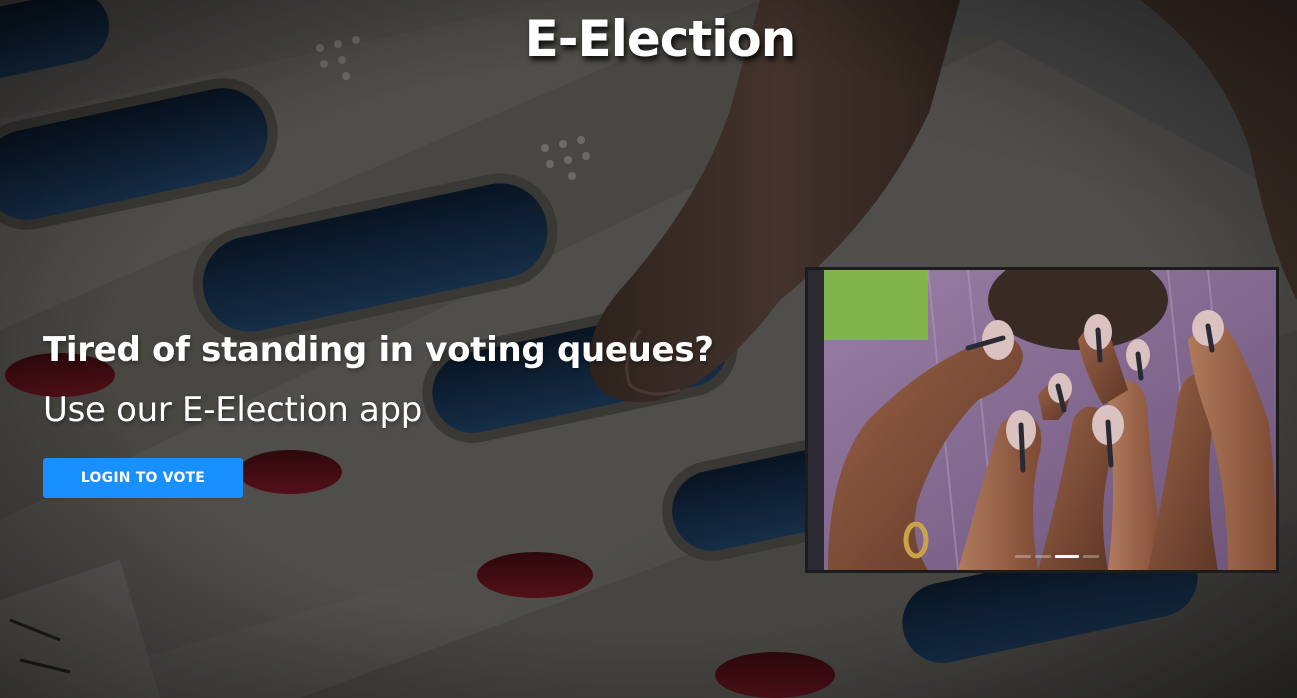 The width and height of the screenshot is (1297, 698). Describe the element at coordinates (233, 410) in the screenshot. I see `hero-subheadline: Use our E-Election app` at that location.